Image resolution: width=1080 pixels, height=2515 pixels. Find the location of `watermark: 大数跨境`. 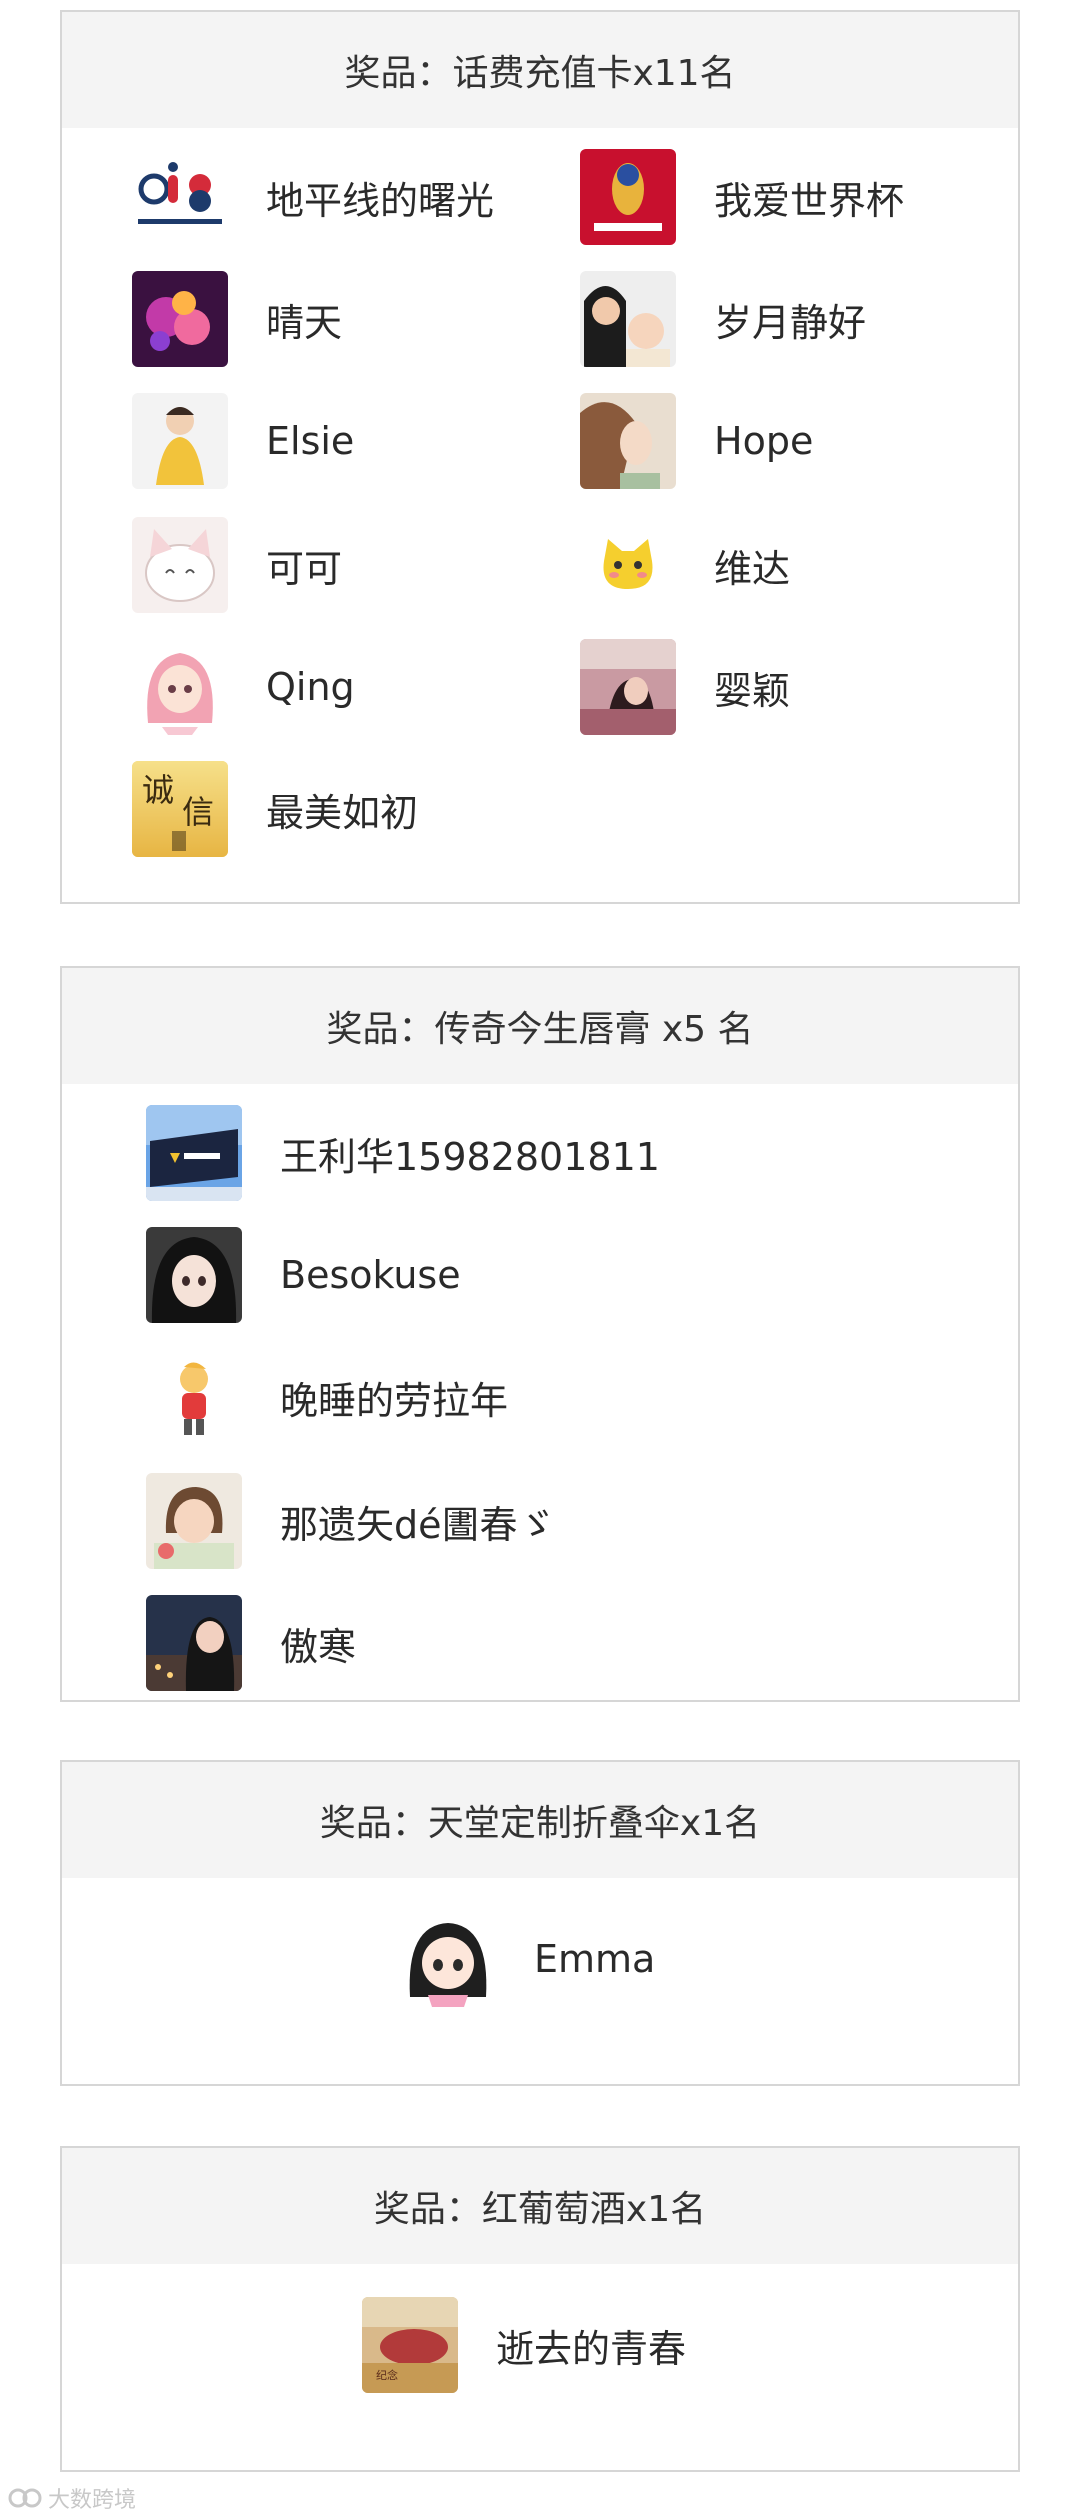

watermark: 大数跨境 is located at coordinates (72, 2498).